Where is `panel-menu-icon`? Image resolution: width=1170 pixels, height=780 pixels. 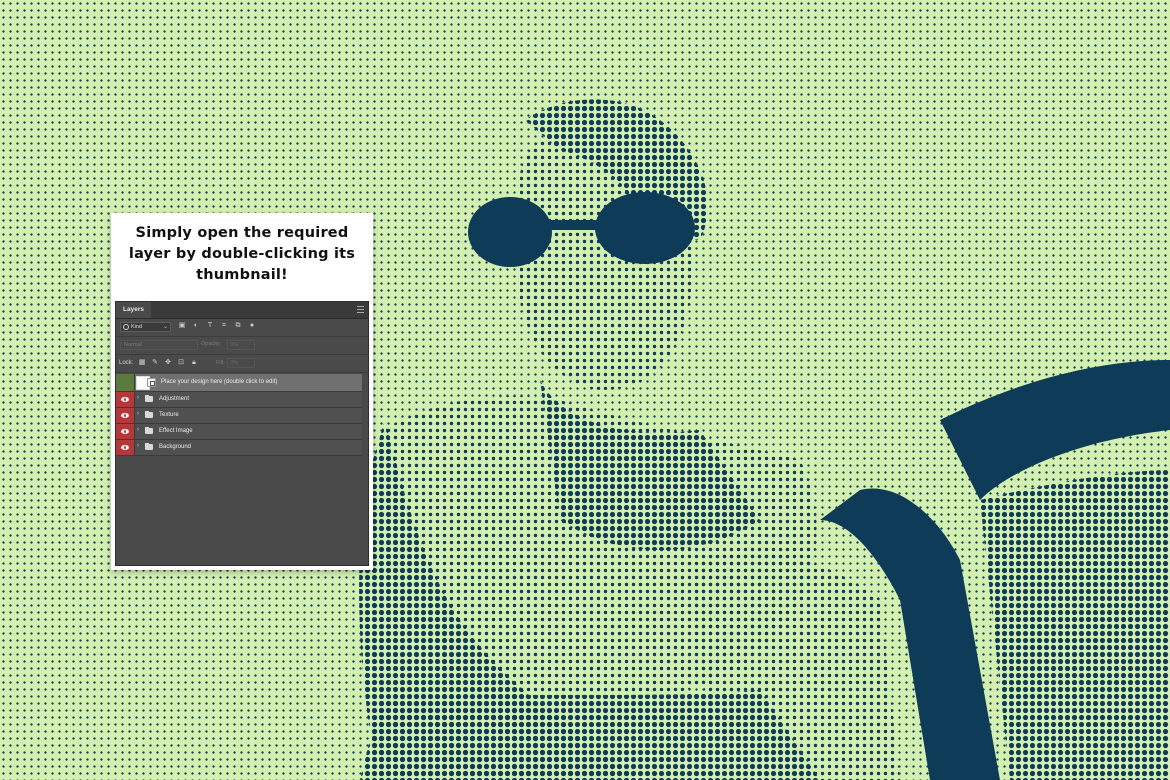 panel-menu-icon is located at coordinates (360, 309).